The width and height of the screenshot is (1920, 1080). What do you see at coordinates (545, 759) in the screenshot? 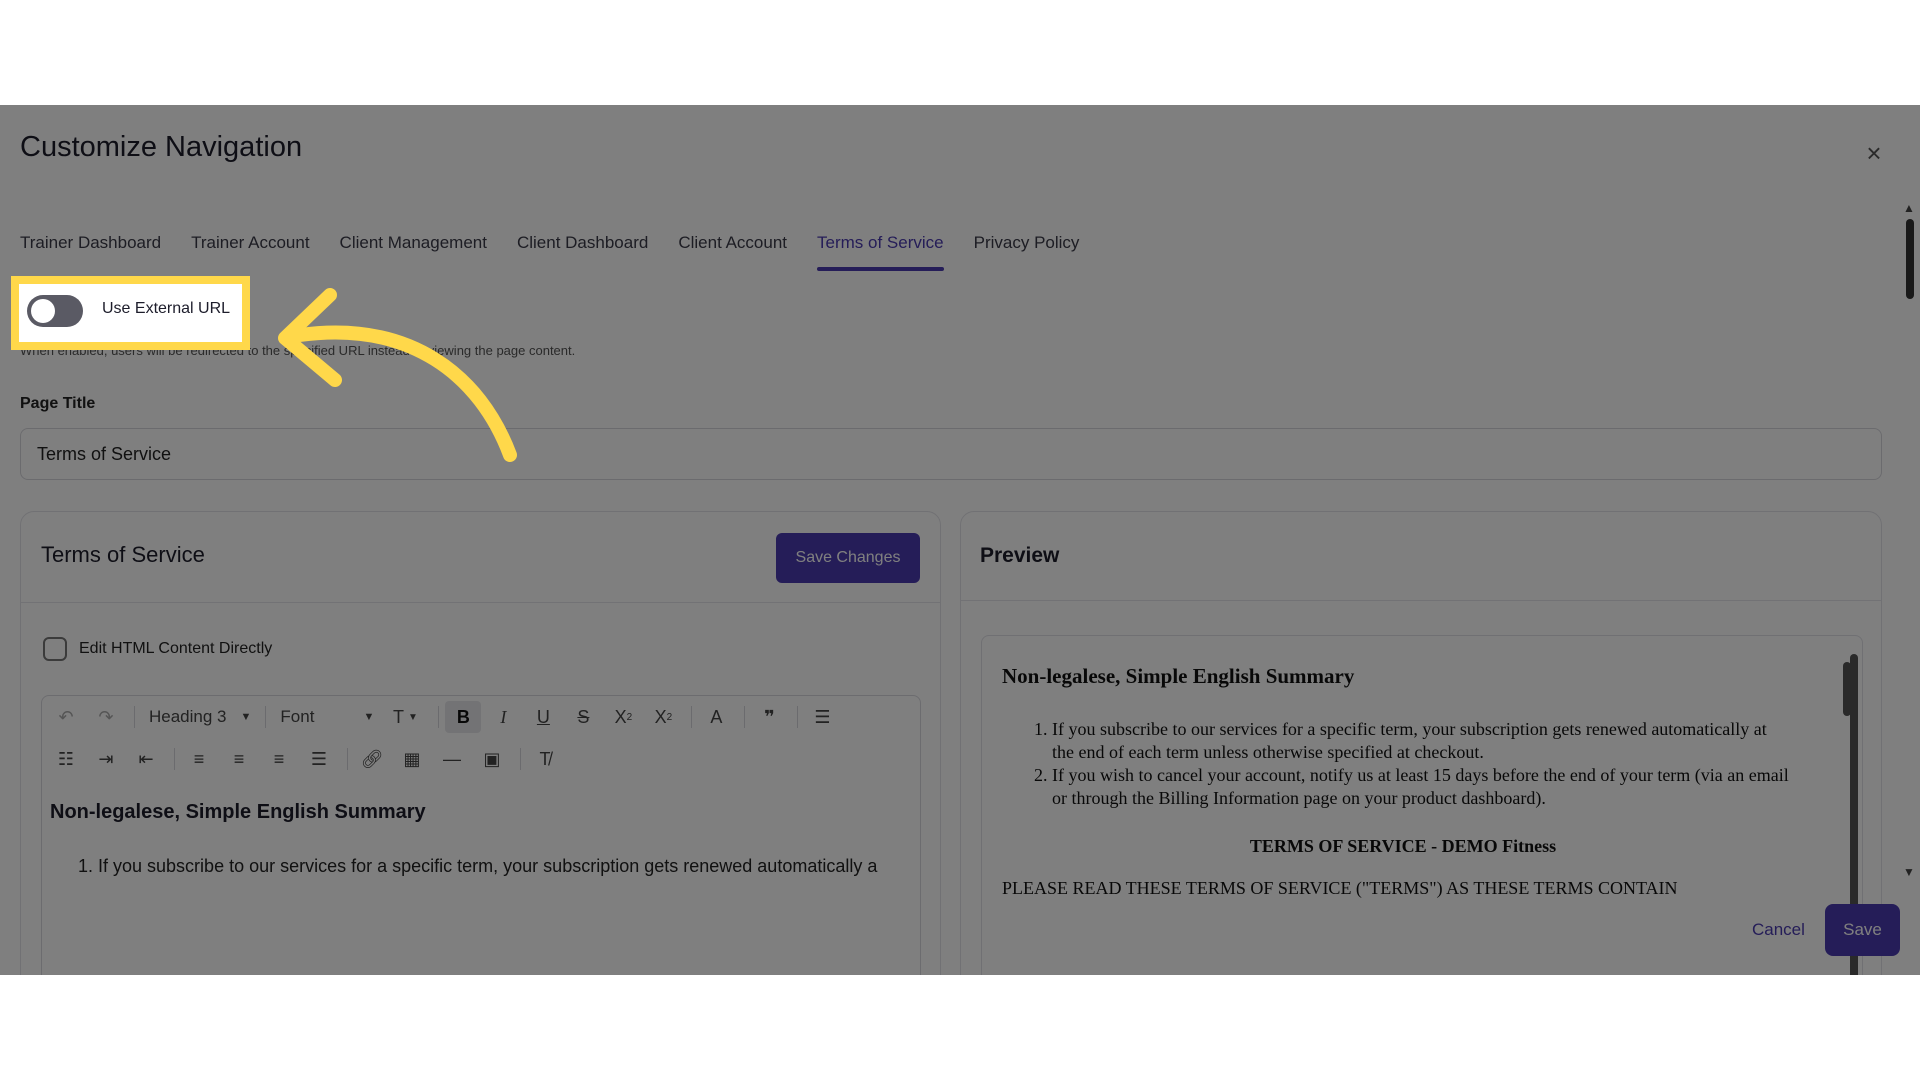
I see `clear-formatting-icon: T̸` at bounding box center [545, 759].